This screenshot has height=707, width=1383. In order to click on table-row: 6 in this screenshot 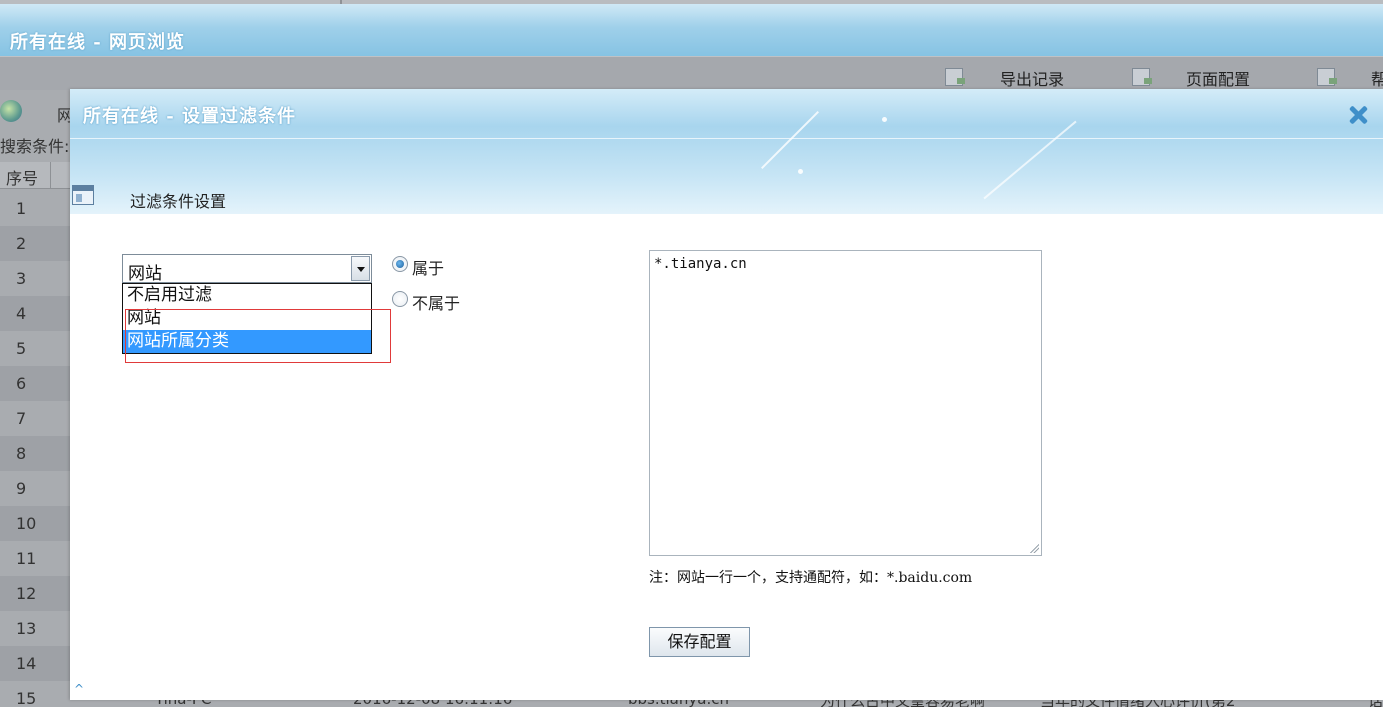, I will do `click(35, 383)`.